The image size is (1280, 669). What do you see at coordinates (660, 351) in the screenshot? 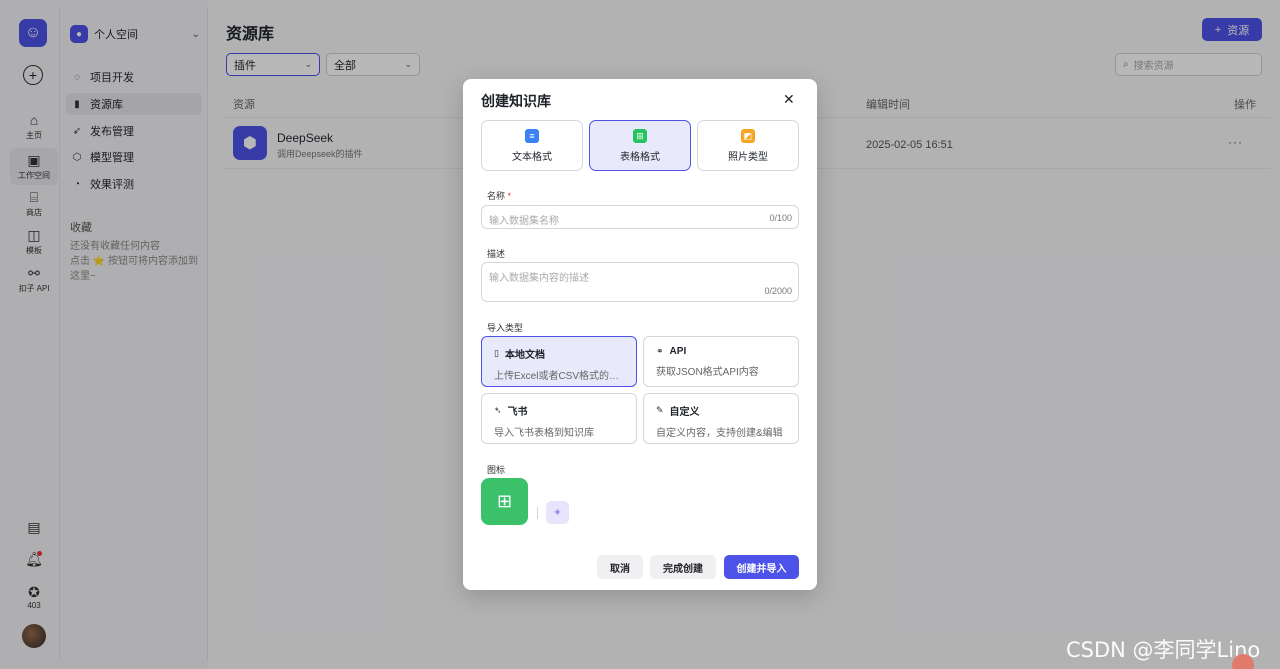
I see `link-icon: ⚭` at bounding box center [660, 351].